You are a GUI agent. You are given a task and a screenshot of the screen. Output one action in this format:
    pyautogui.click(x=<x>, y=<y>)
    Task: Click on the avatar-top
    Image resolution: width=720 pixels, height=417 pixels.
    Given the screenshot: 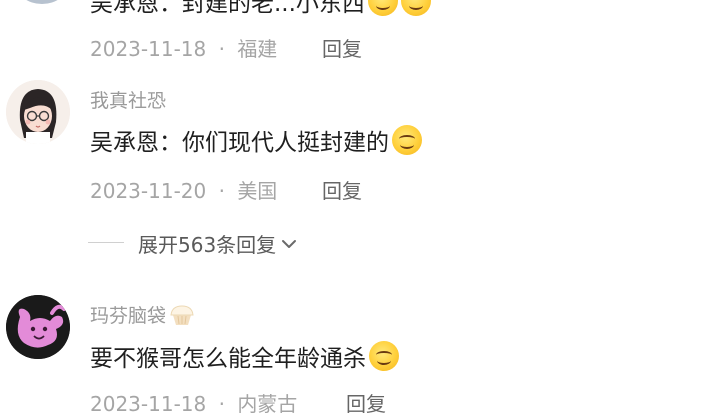 What is the action you would take?
    pyautogui.click(x=42, y=2)
    